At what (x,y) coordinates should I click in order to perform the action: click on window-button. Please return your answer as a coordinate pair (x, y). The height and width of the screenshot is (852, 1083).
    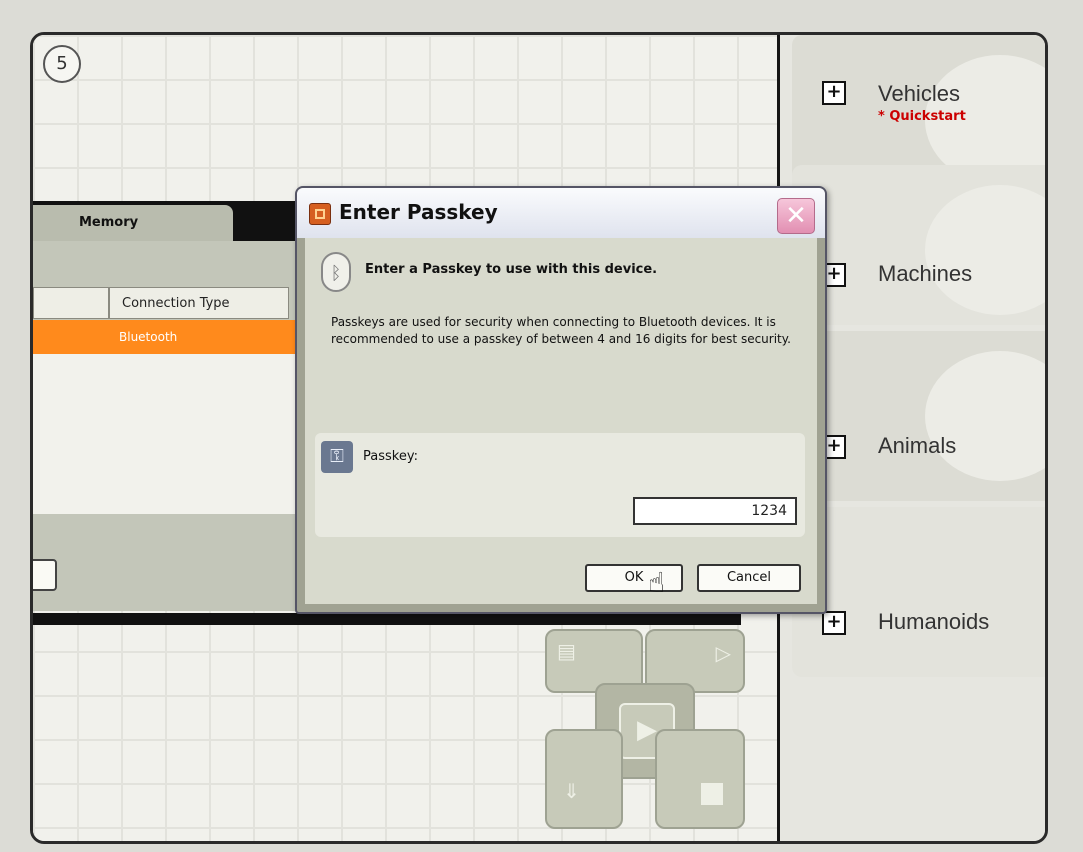
    Looking at the image, I should click on (45, 575).